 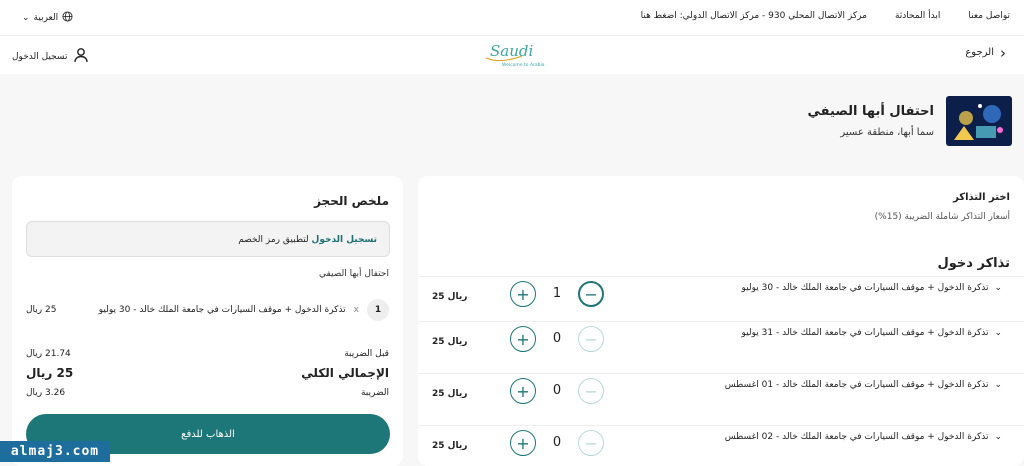 I want to click on total-value: 25 ريال, so click(x=50, y=373).